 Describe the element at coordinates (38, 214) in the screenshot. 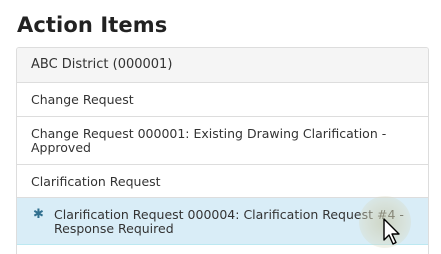

I see `asterisk-icon: ✱` at that location.